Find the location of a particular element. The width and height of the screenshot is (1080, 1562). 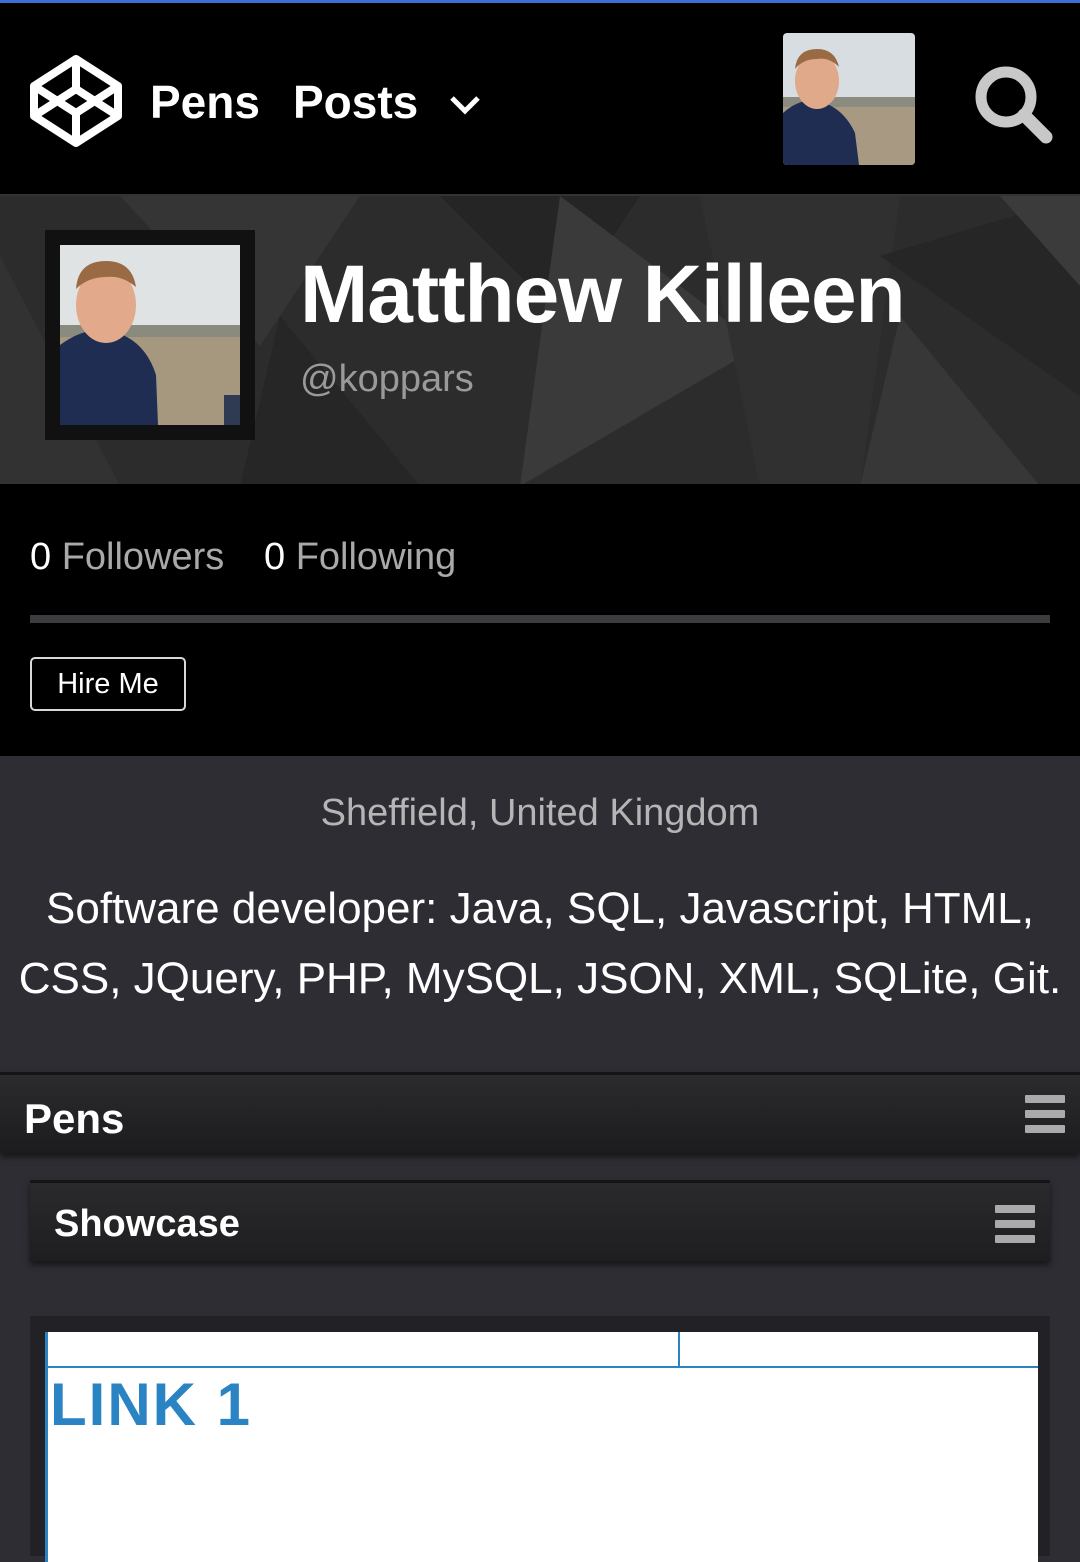

followers-count: 0 is located at coordinates (41, 557).